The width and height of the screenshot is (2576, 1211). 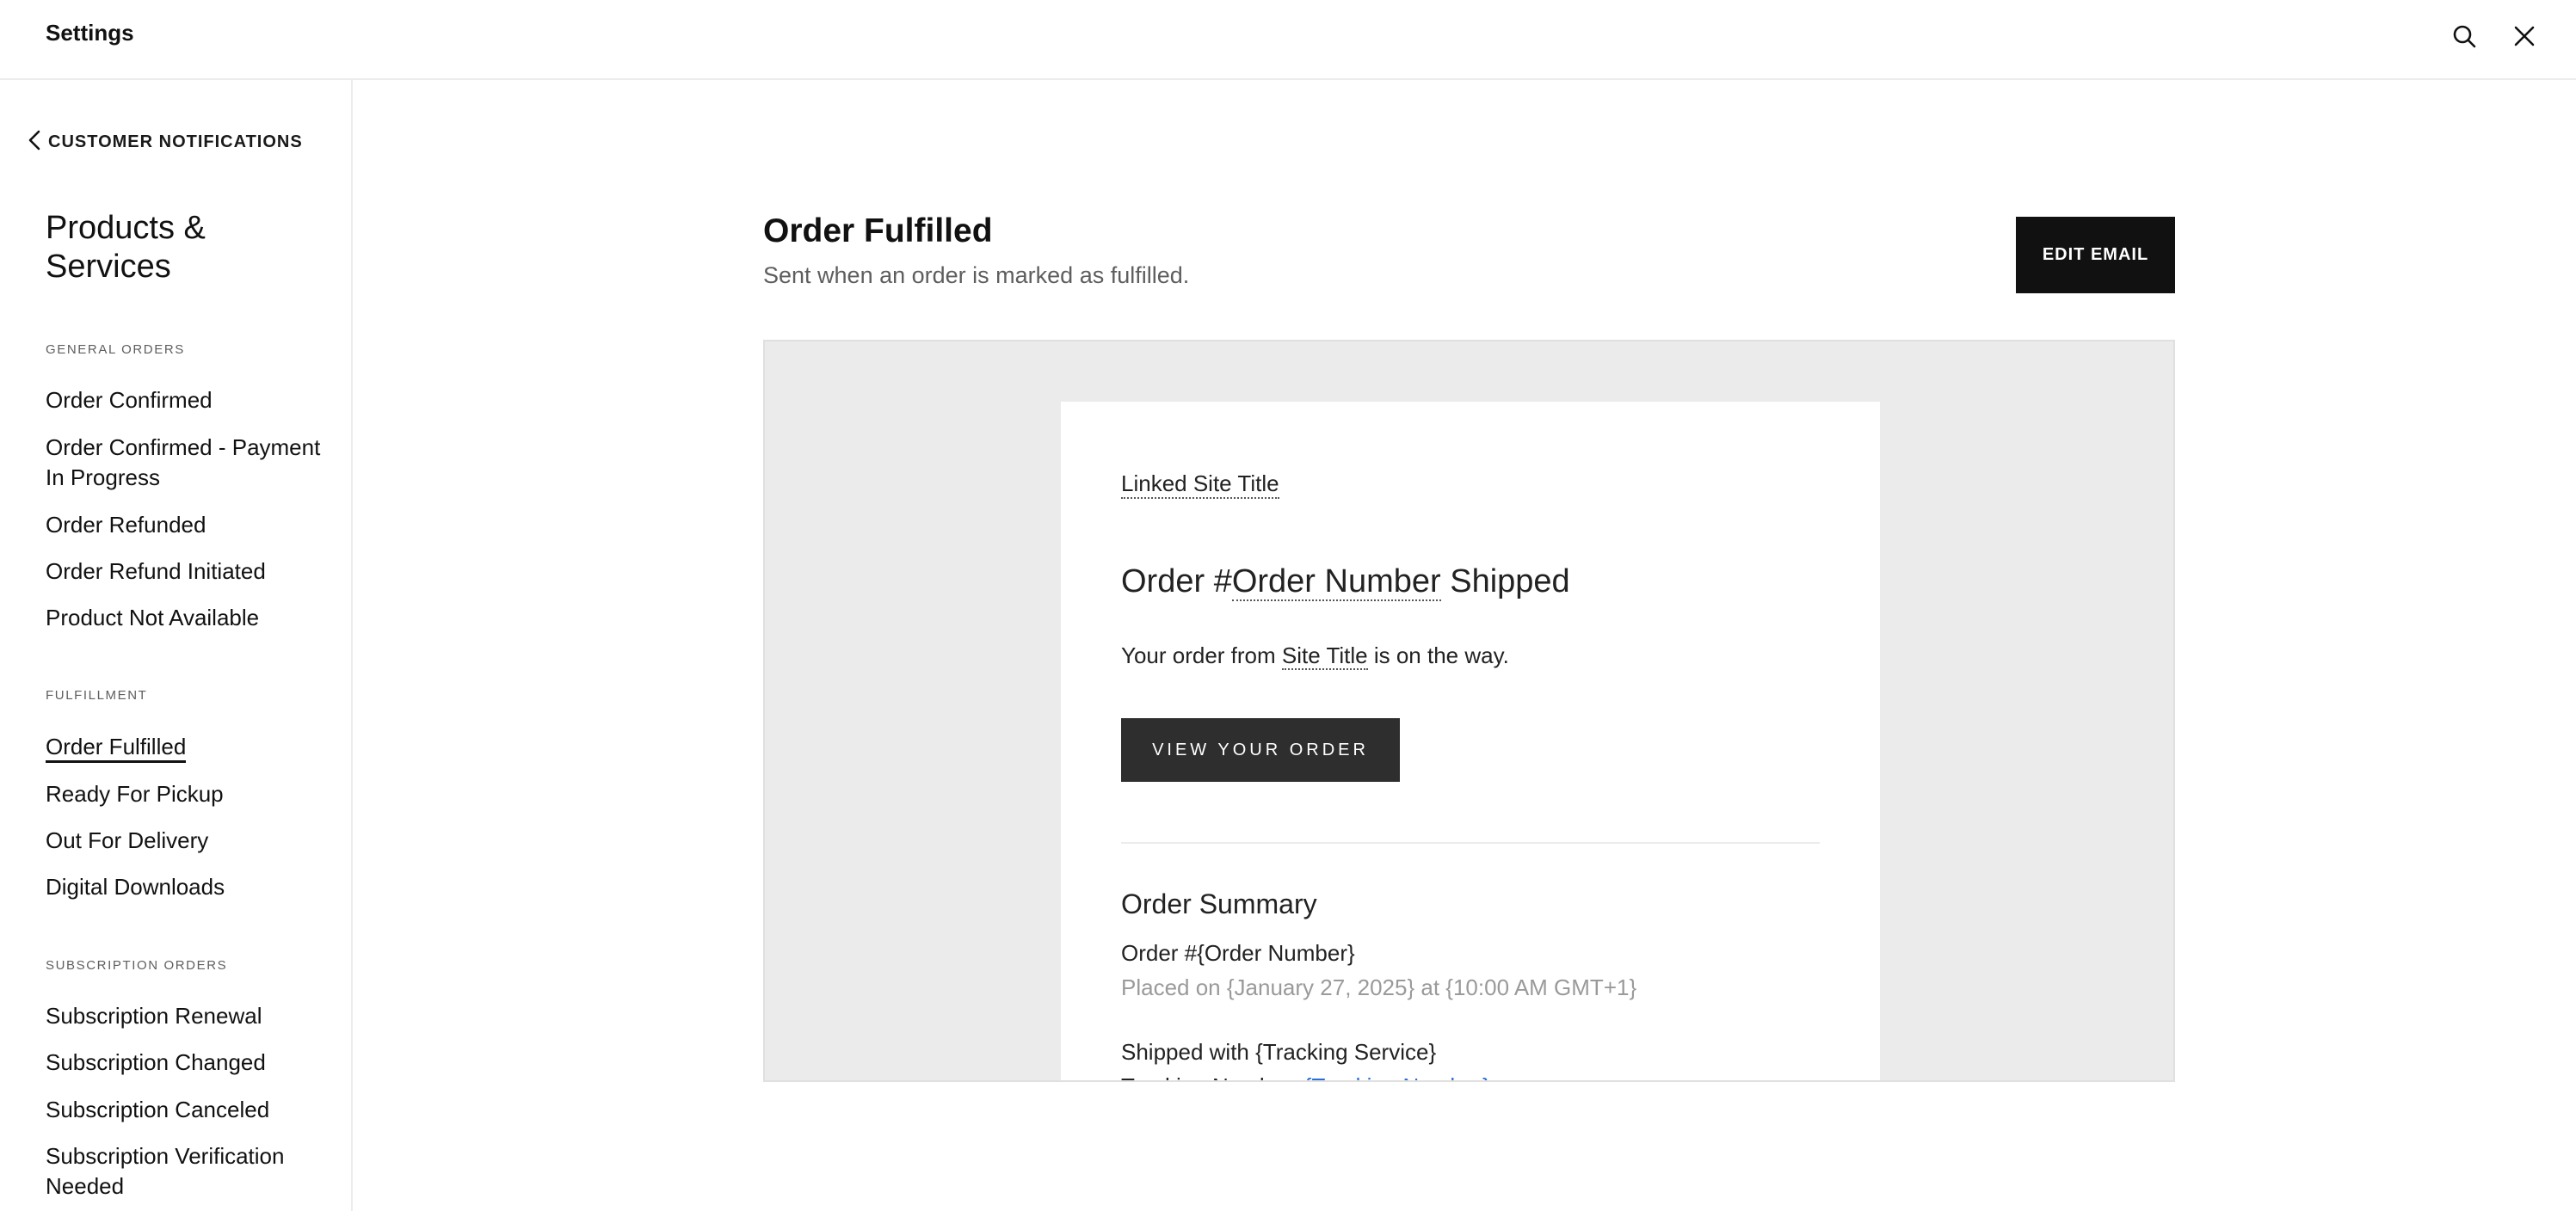 What do you see at coordinates (154, 1016) in the screenshot?
I see `sidebar-item-label: Subscription Renewal` at bounding box center [154, 1016].